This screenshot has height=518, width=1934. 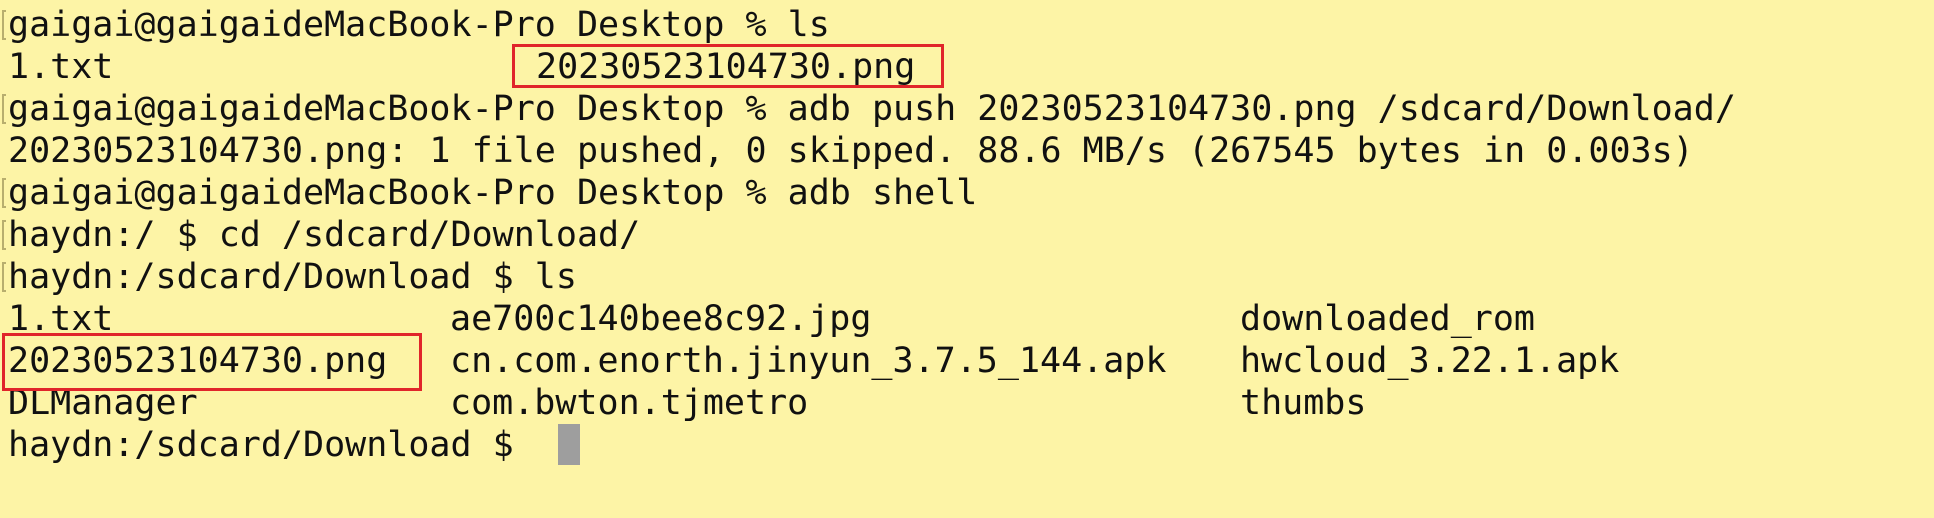 I want to click on command-text: gaigai@gaigaideMacBook-Pro Desktop % ls, so click(x=419, y=25).